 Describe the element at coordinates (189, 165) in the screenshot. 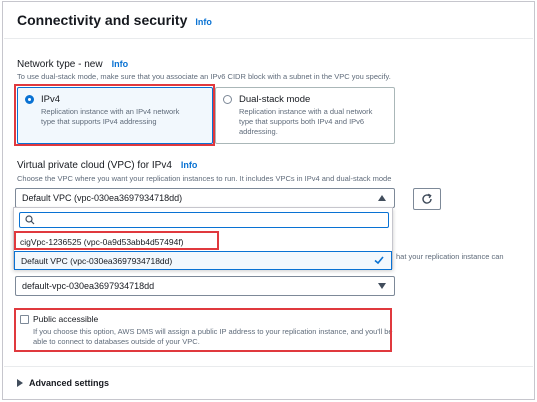

I see `vpc-info-link: Info` at that location.